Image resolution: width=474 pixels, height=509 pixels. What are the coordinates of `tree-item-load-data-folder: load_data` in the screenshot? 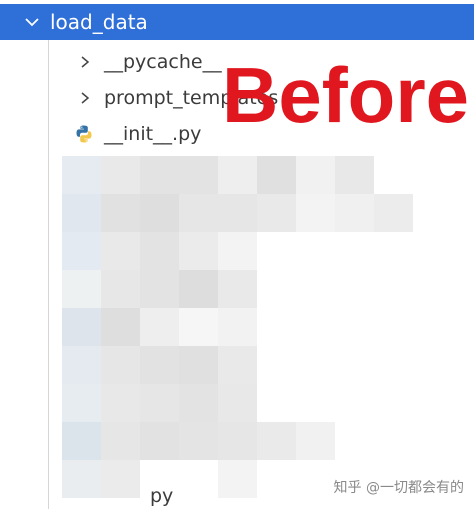 It's located at (237, 22).